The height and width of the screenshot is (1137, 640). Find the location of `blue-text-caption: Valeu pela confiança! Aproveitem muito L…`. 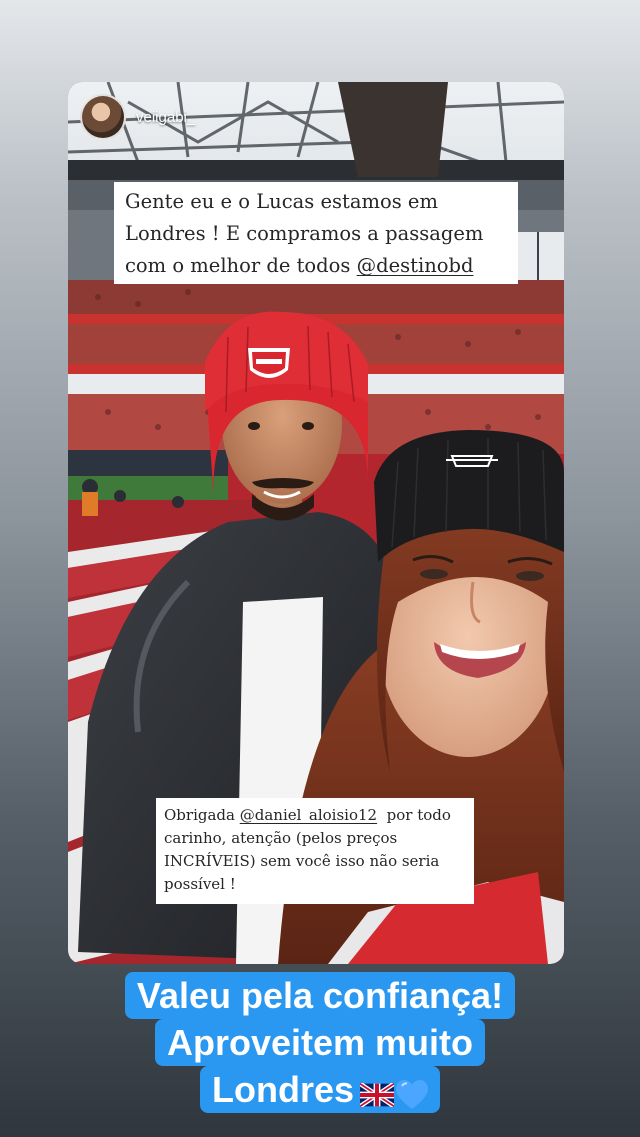

blue-text-caption: Valeu pela confiança! Aproveitem muito L… is located at coordinates (320, 1042).